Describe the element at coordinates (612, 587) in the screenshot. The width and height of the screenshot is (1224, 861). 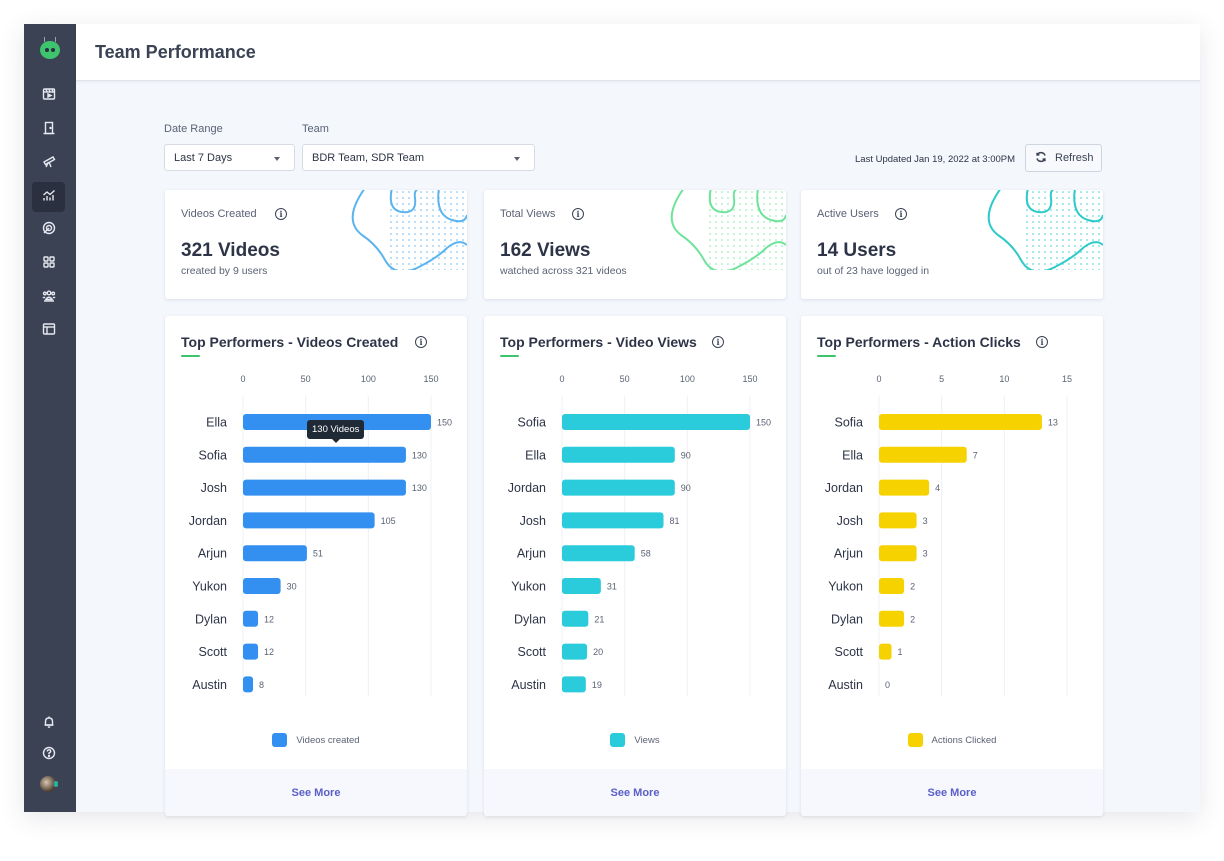
I see `data-label: 31` at that location.